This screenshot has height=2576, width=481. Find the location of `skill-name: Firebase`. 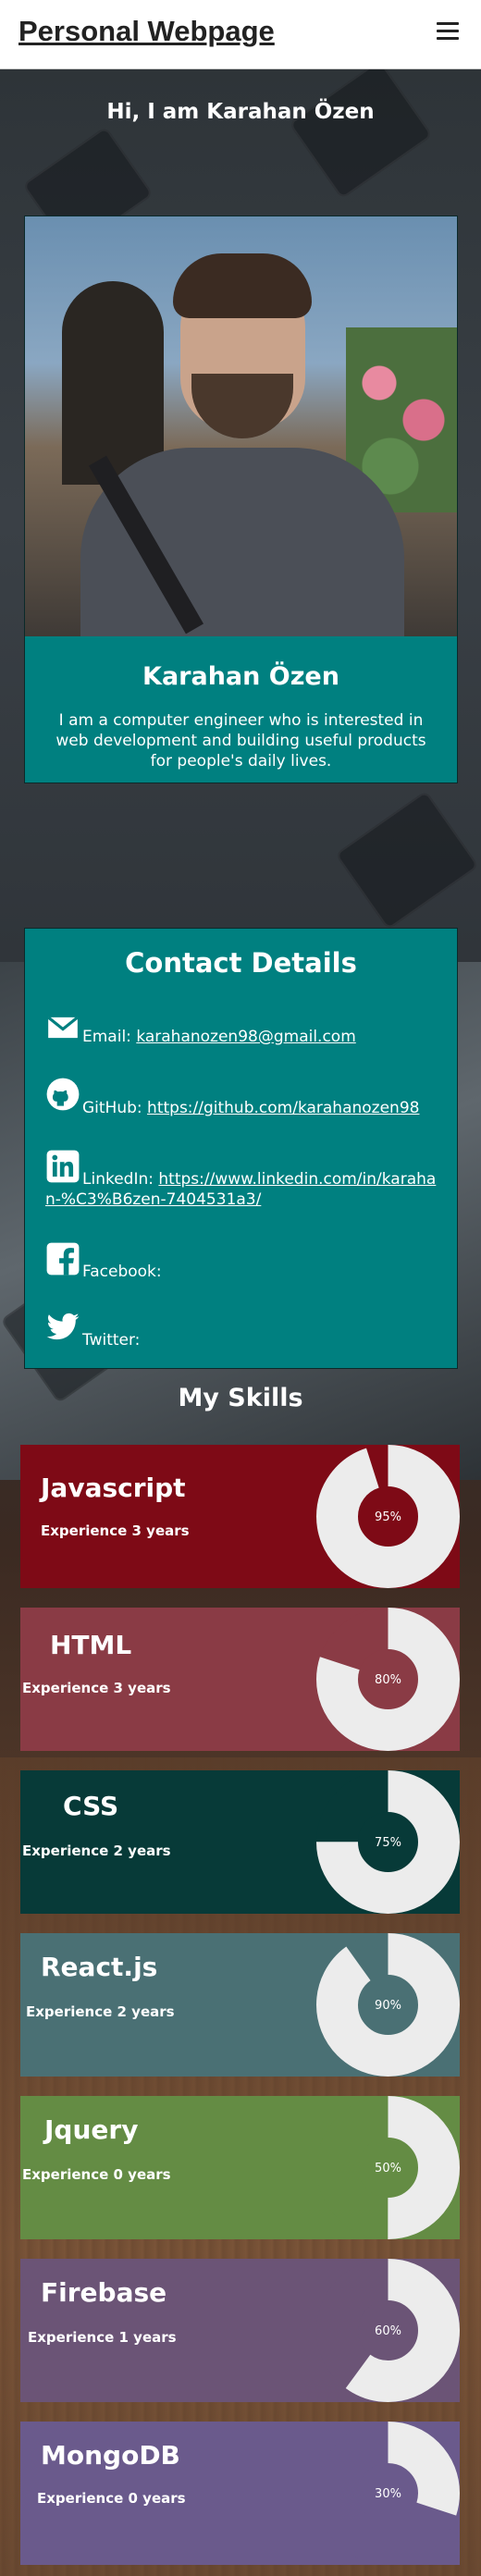

skill-name: Firebase is located at coordinates (104, 2292).